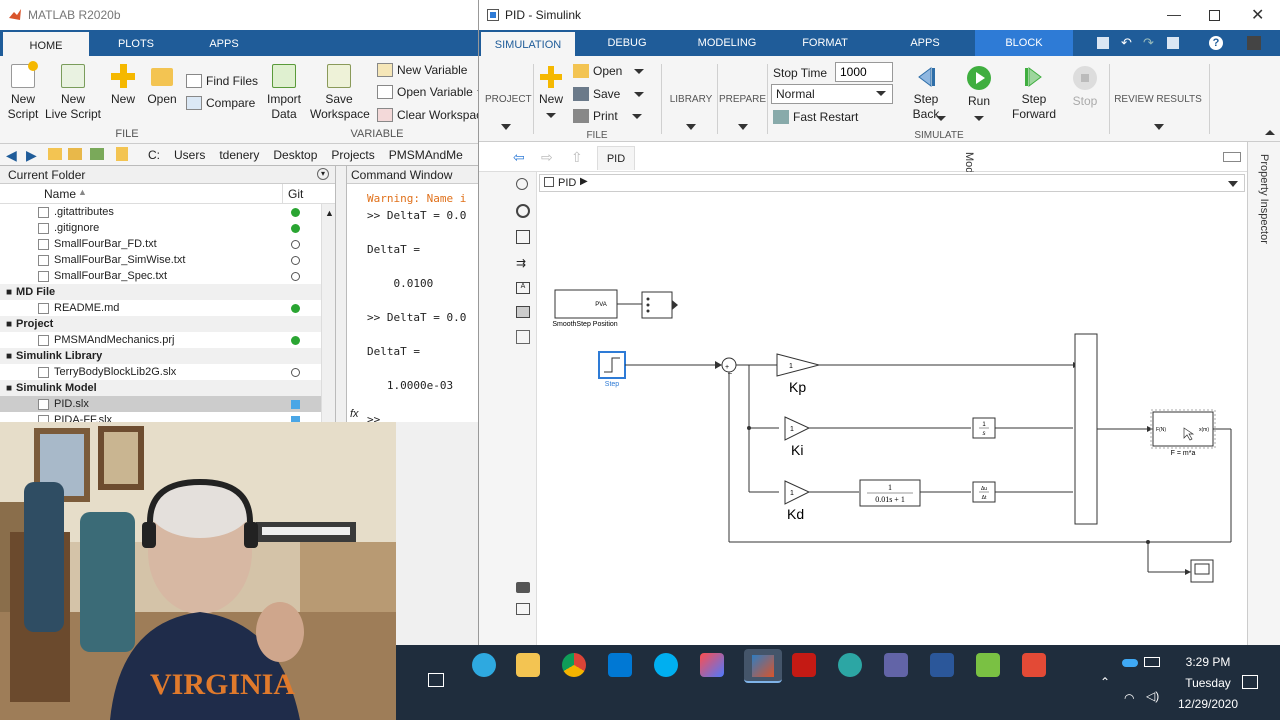  I want to click on simulation-mode-select: Normal, so click(832, 94).